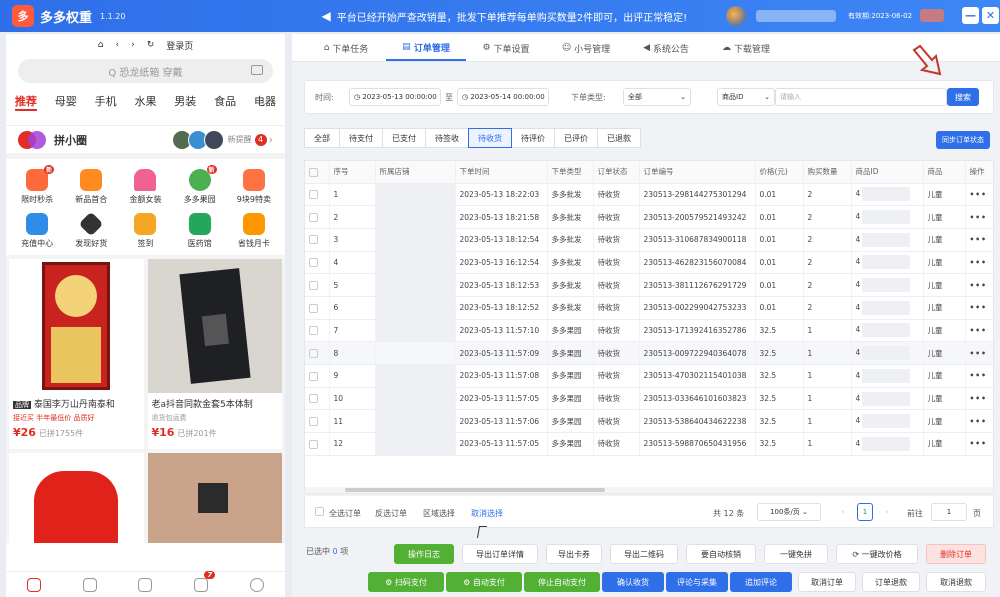  Describe the element at coordinates (865, 512) in the screenshot. I see `page-1-button: 1` at that location.